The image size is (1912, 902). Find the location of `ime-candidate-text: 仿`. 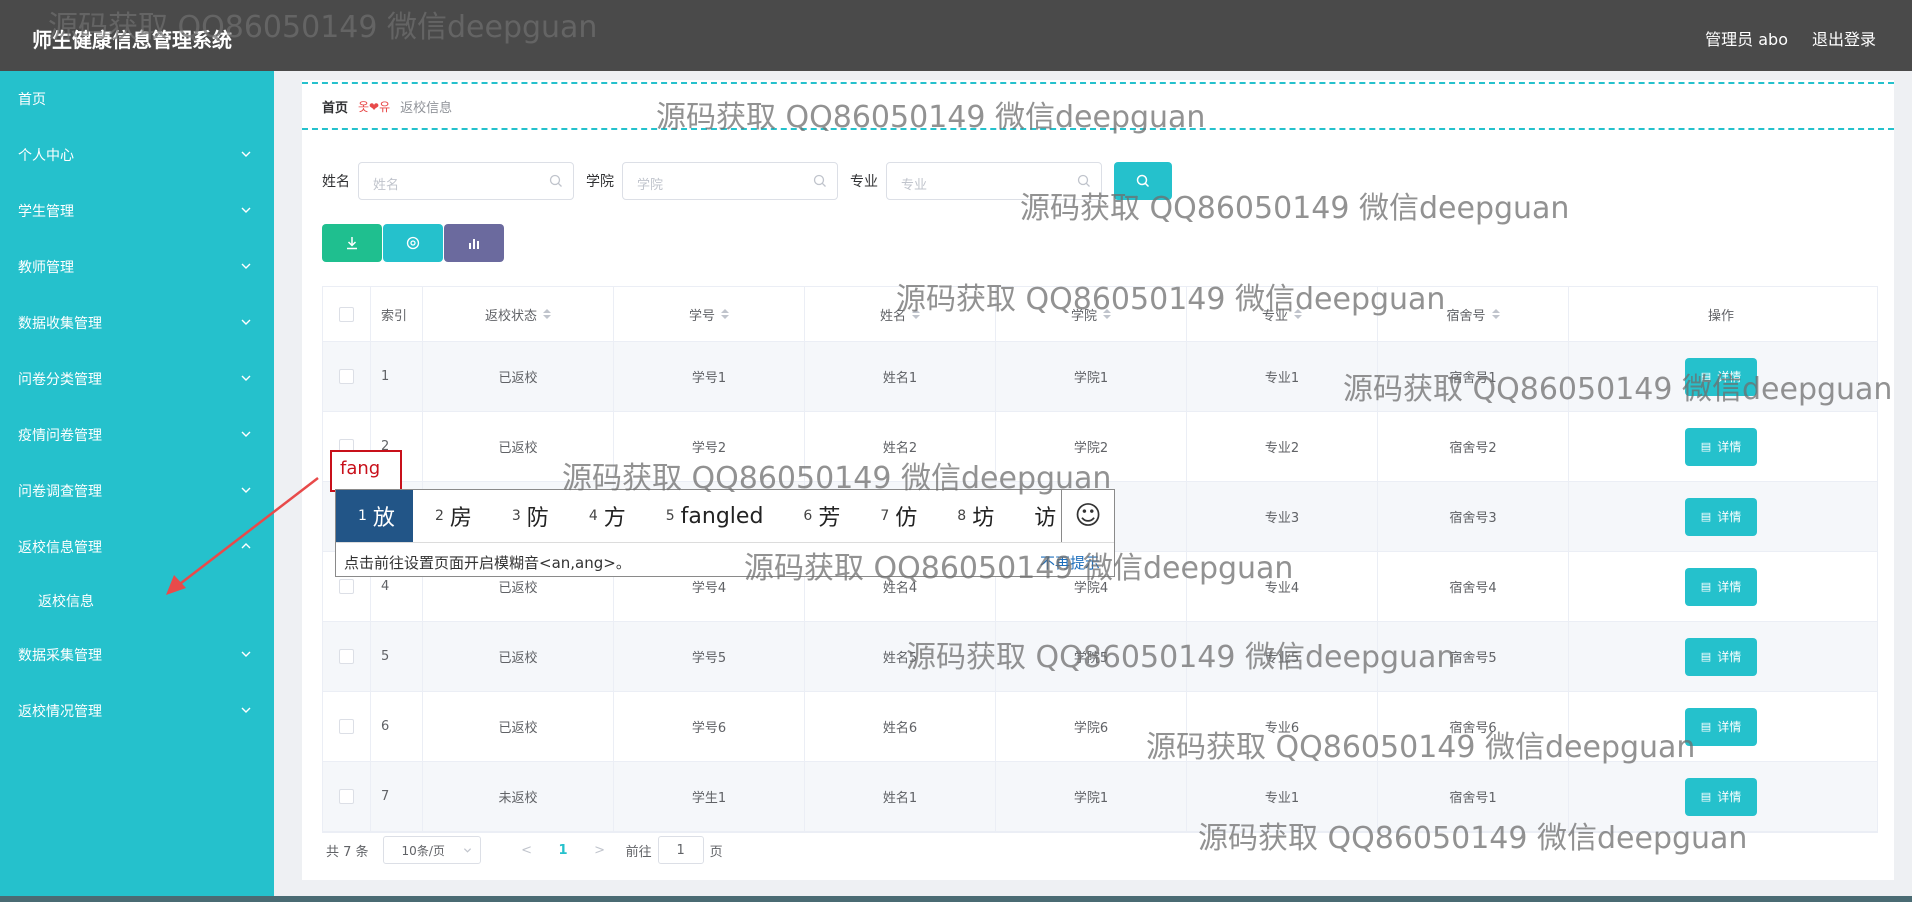

ime-candidate-text: 仿 is located at coordinates (906, 518).